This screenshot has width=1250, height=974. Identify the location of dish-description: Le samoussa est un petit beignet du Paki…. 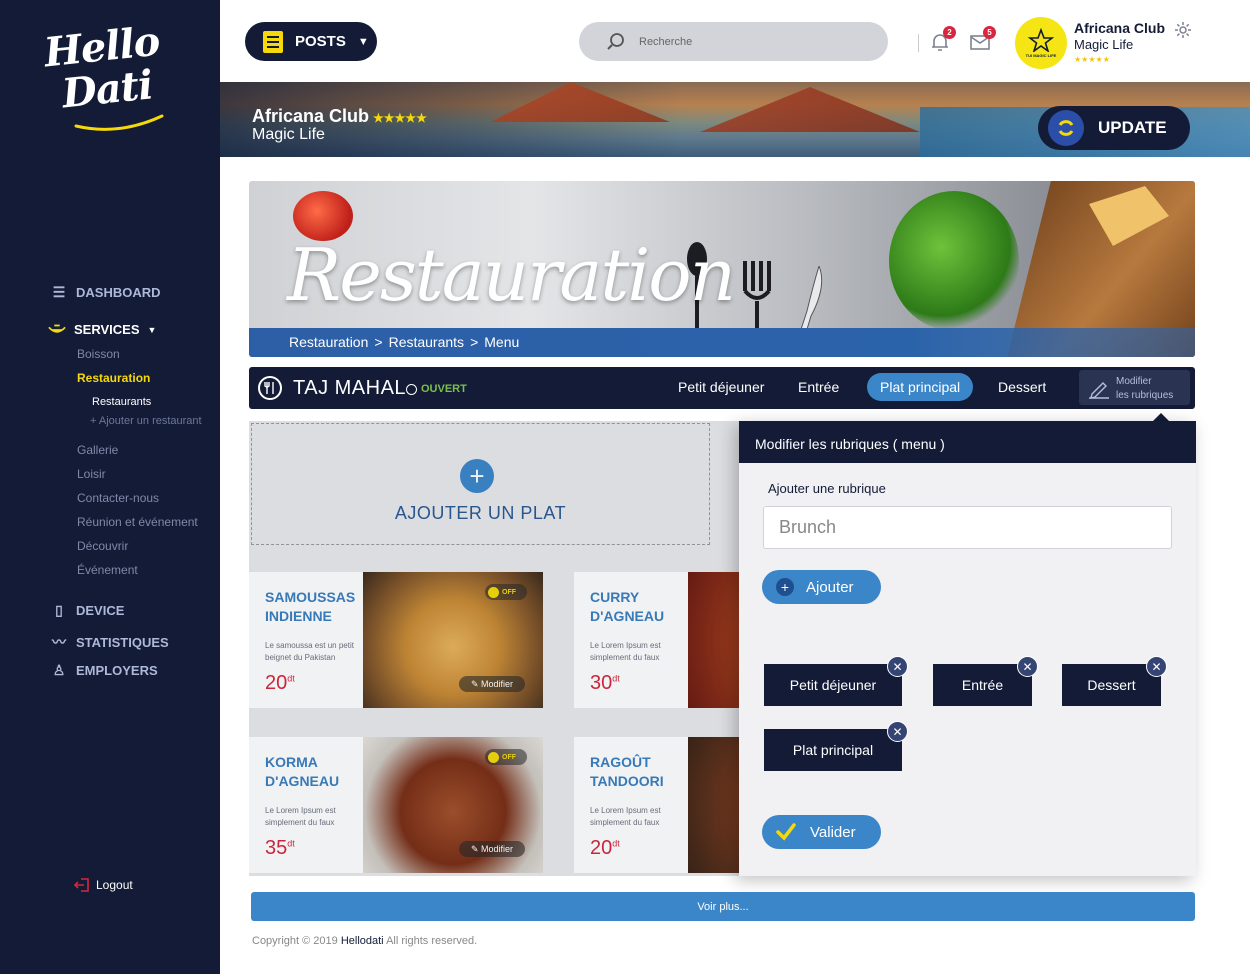
(309, 651).